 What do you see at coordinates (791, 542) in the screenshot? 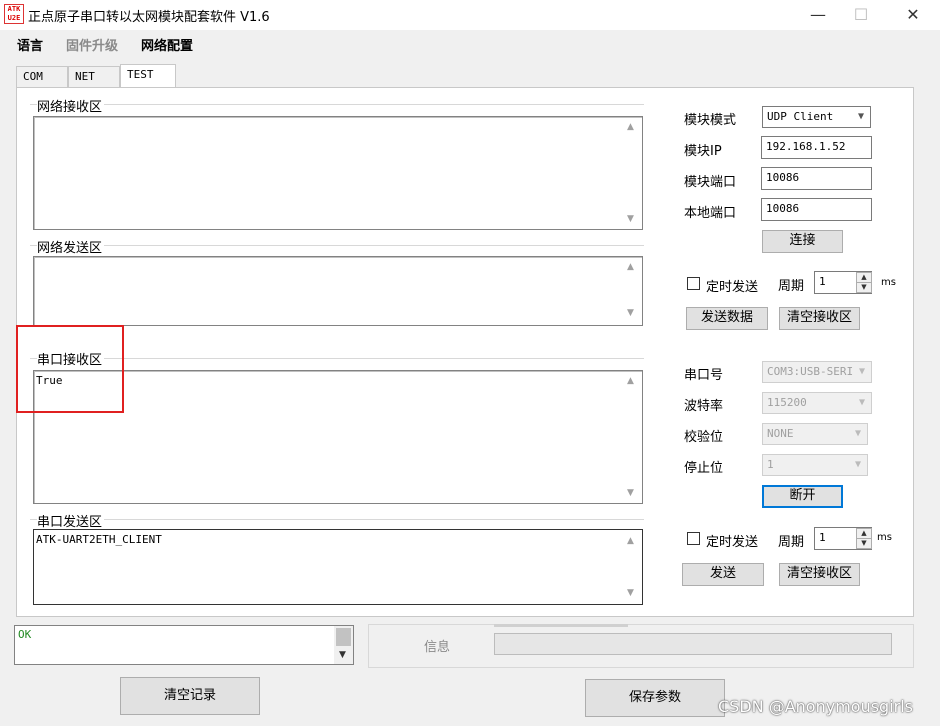
I see `serial-period-label: 周期` at bounding box center [791, 542].